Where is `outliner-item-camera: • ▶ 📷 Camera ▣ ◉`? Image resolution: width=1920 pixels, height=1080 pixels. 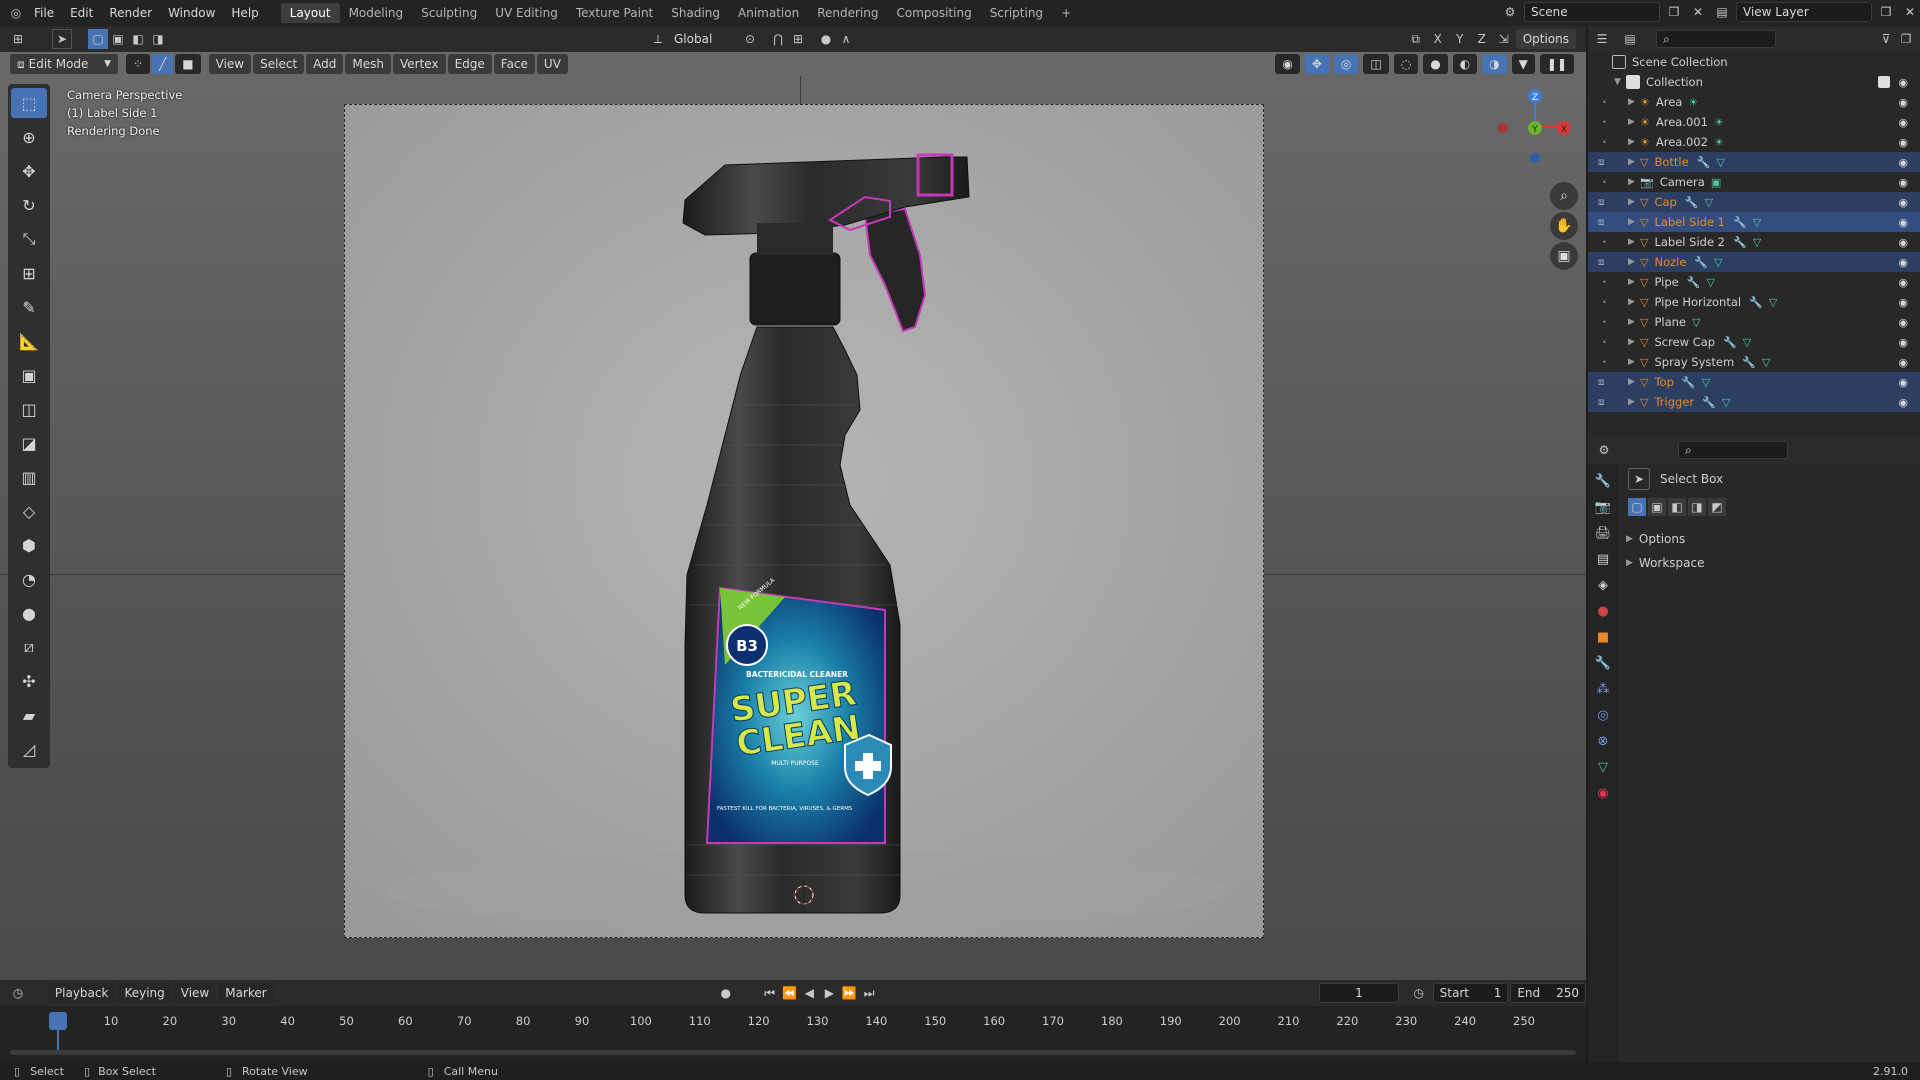 outliner-item-camera: • ▶ 📷 Camera ▣ ◉ is located at coordinates (1754, 182).